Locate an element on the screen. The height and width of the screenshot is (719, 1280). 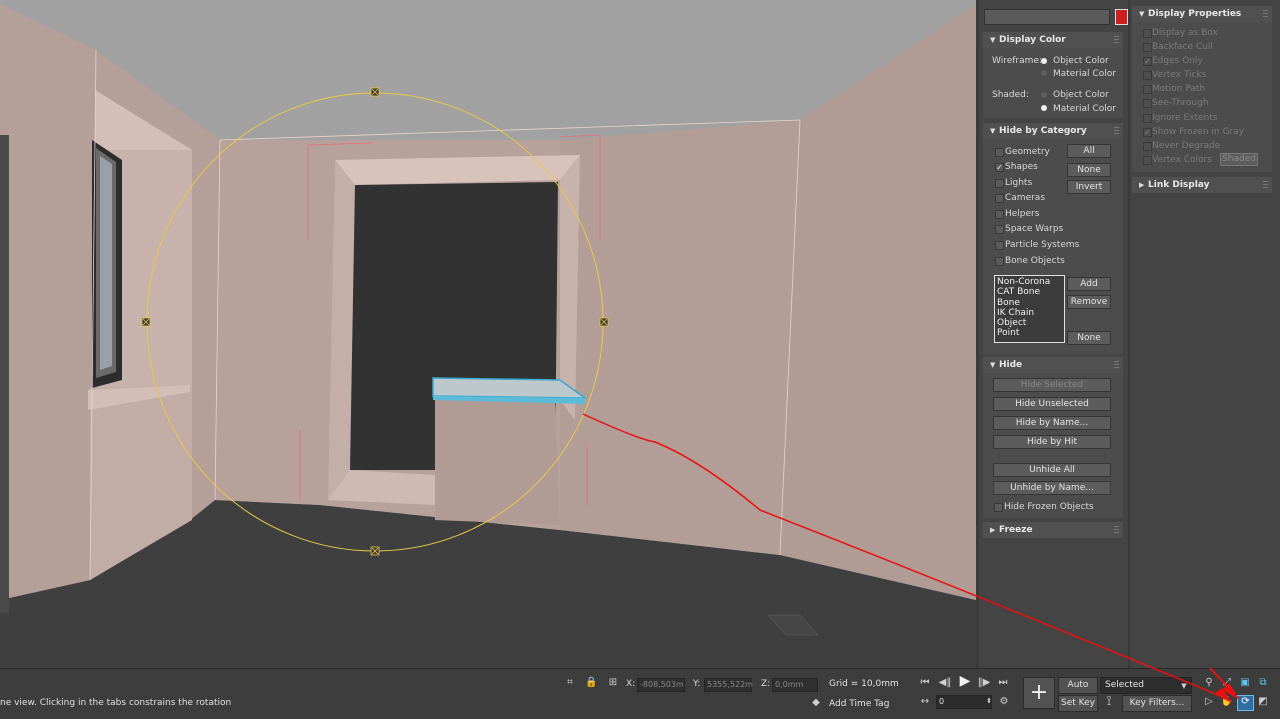
time-configuration-icon: ⚙ is located at coordinates (1004, 702).